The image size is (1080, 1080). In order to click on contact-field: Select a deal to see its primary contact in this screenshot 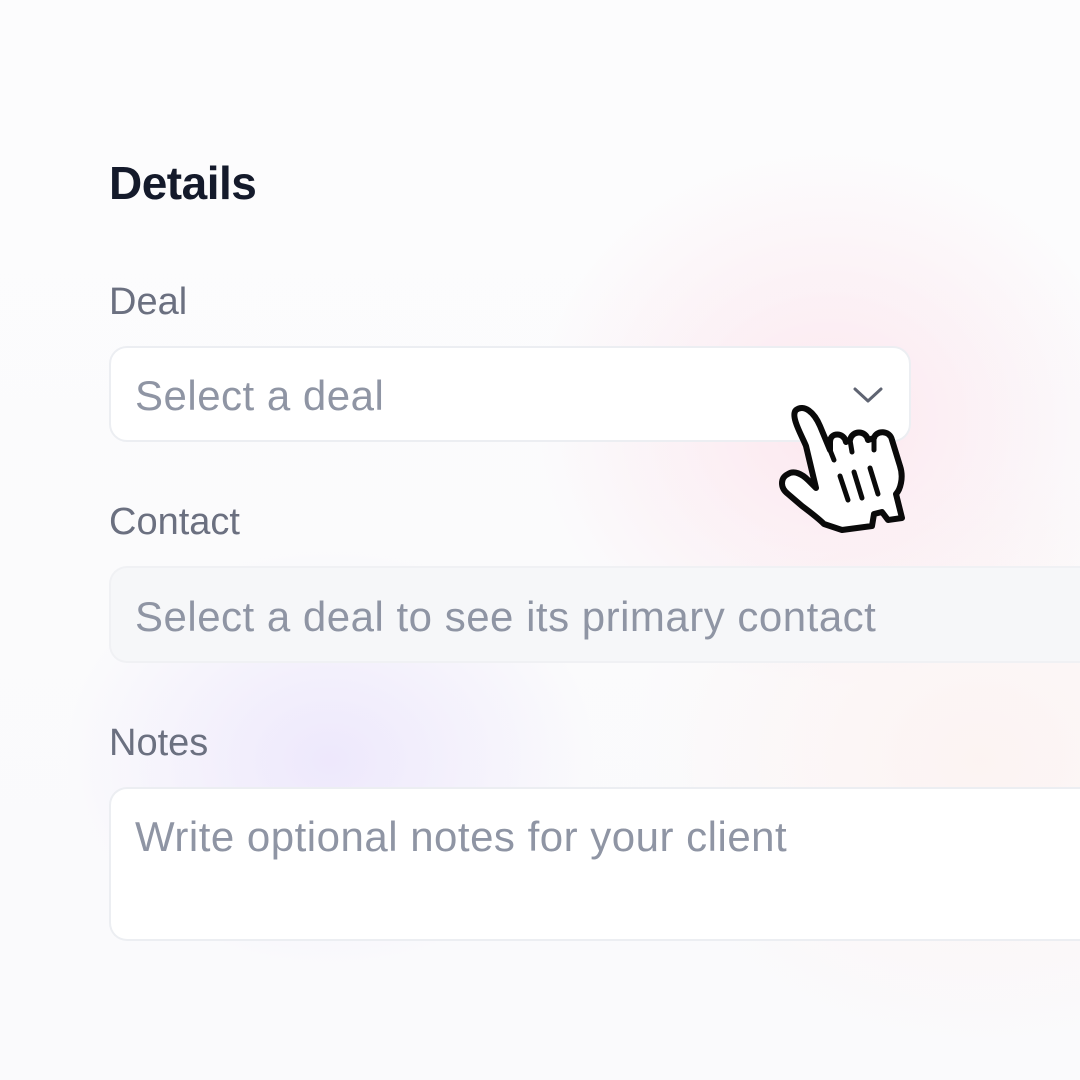, I will do `click(594, 614)`.